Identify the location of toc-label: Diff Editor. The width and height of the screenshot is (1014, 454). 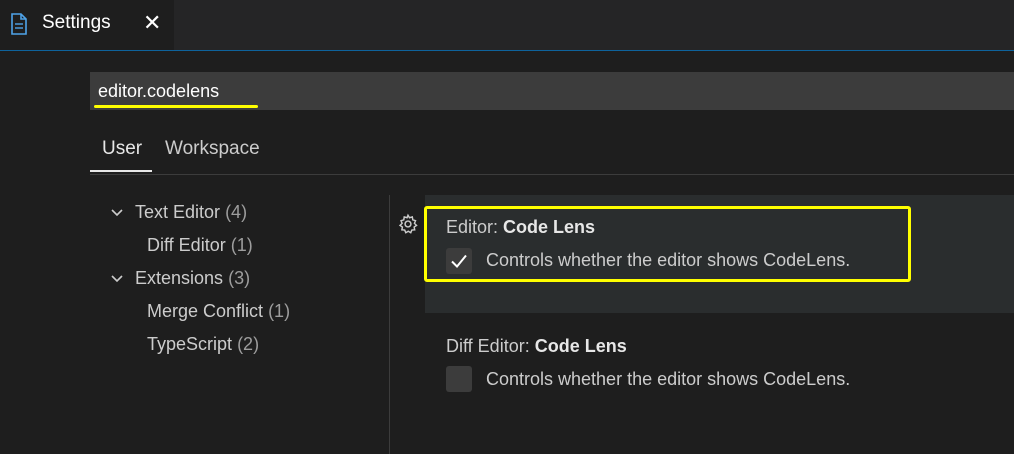
(186, 245).